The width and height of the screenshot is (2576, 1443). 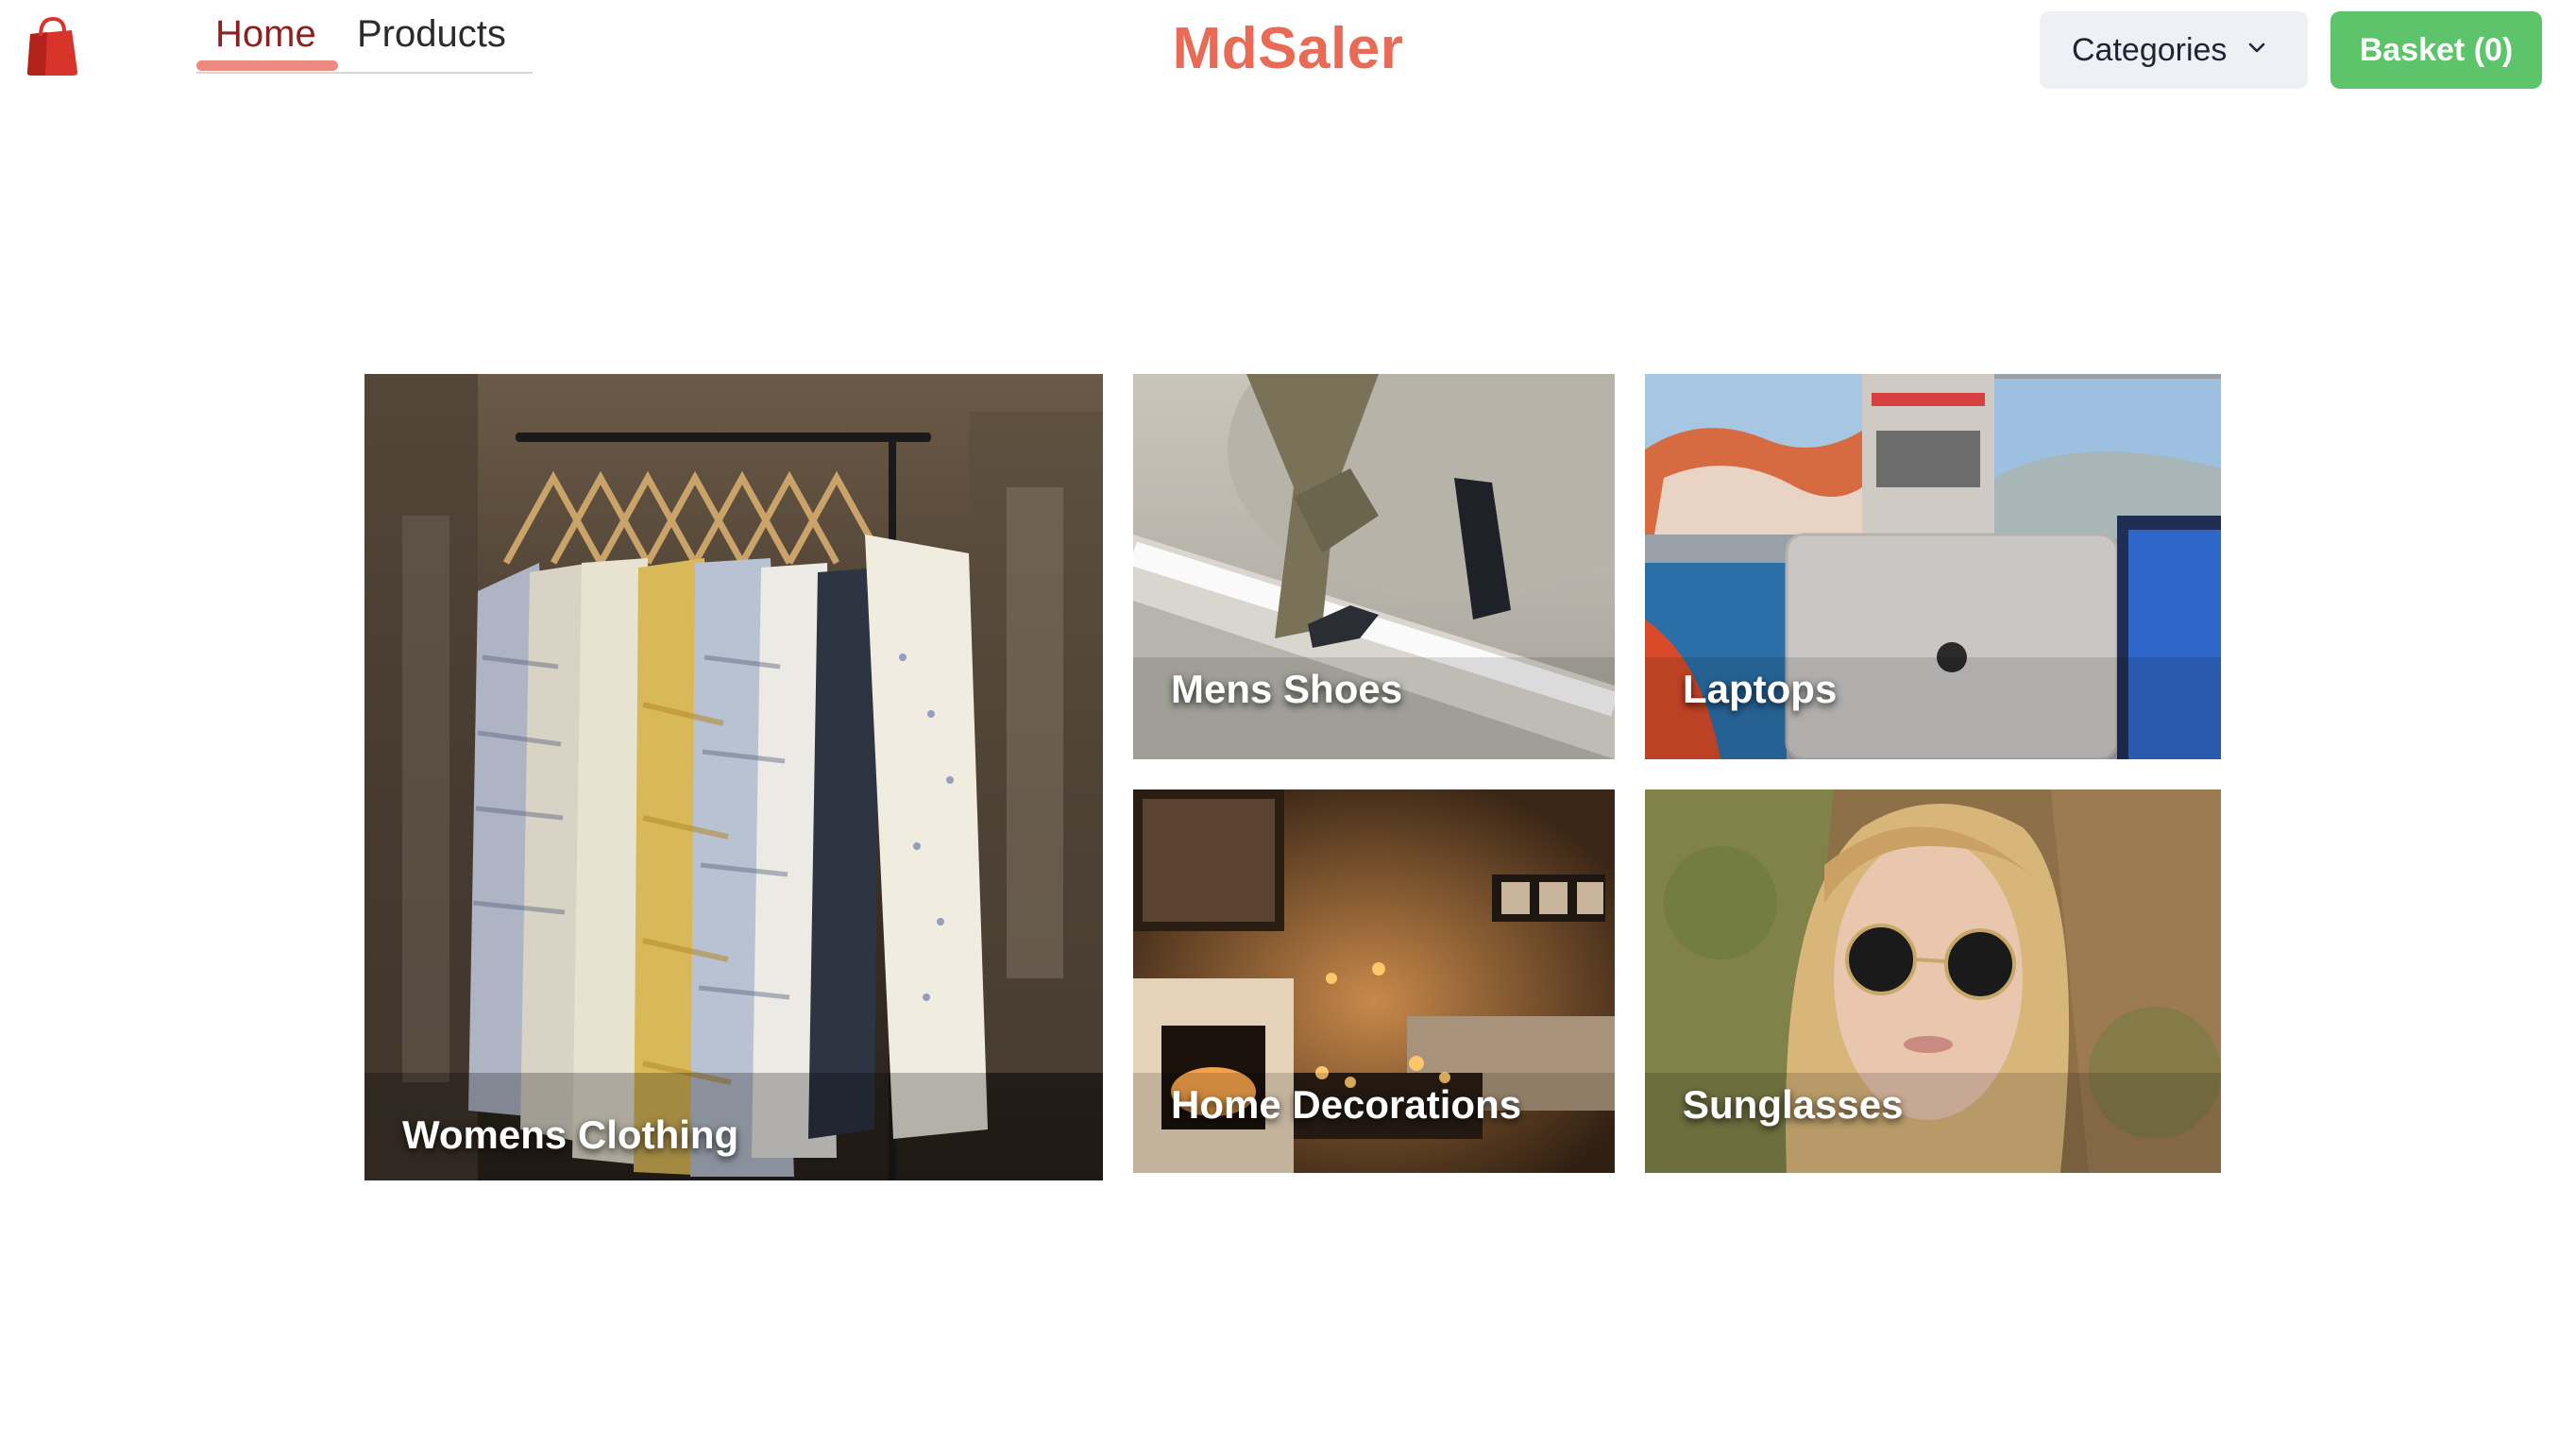 I want to click on main-nav: Home Products, so click(x=364, y=41).